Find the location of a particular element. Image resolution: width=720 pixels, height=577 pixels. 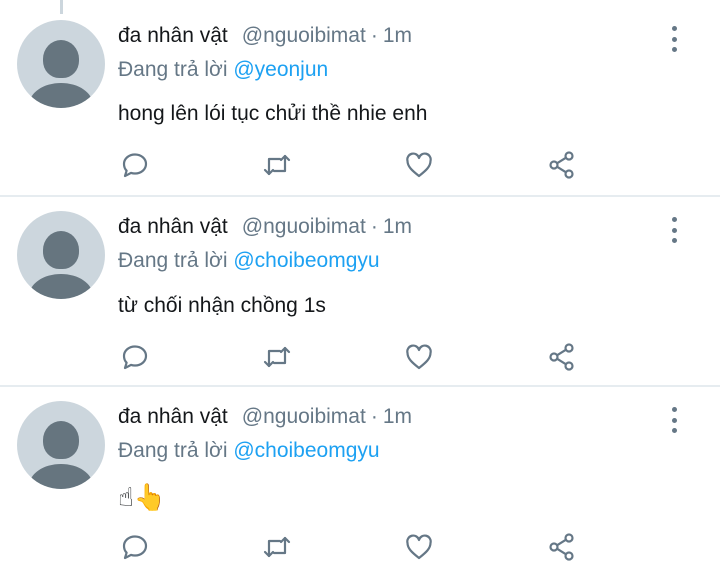

reply-context: Đang trả lời @yeonjun is located at coordinates (223, 70).